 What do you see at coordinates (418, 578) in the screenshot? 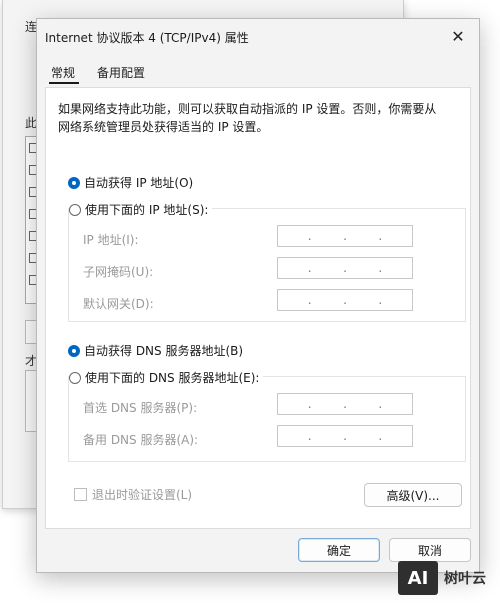
I see `watermark-logo-icon: AI` at bounding box center [418, 578].